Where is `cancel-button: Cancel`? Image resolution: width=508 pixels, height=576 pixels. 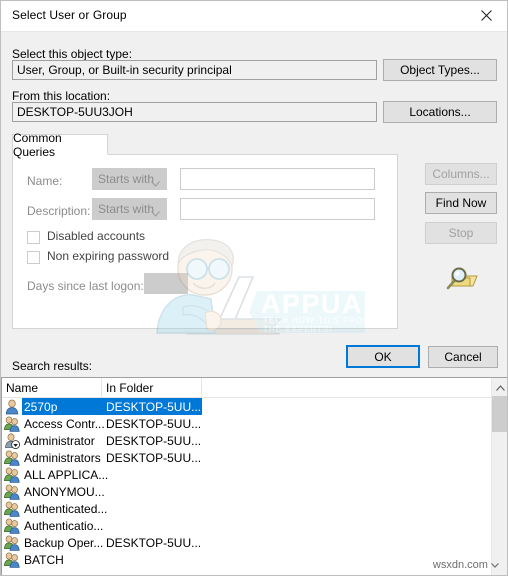 cancel-button: Cancel is located at coordinates (463, 357).